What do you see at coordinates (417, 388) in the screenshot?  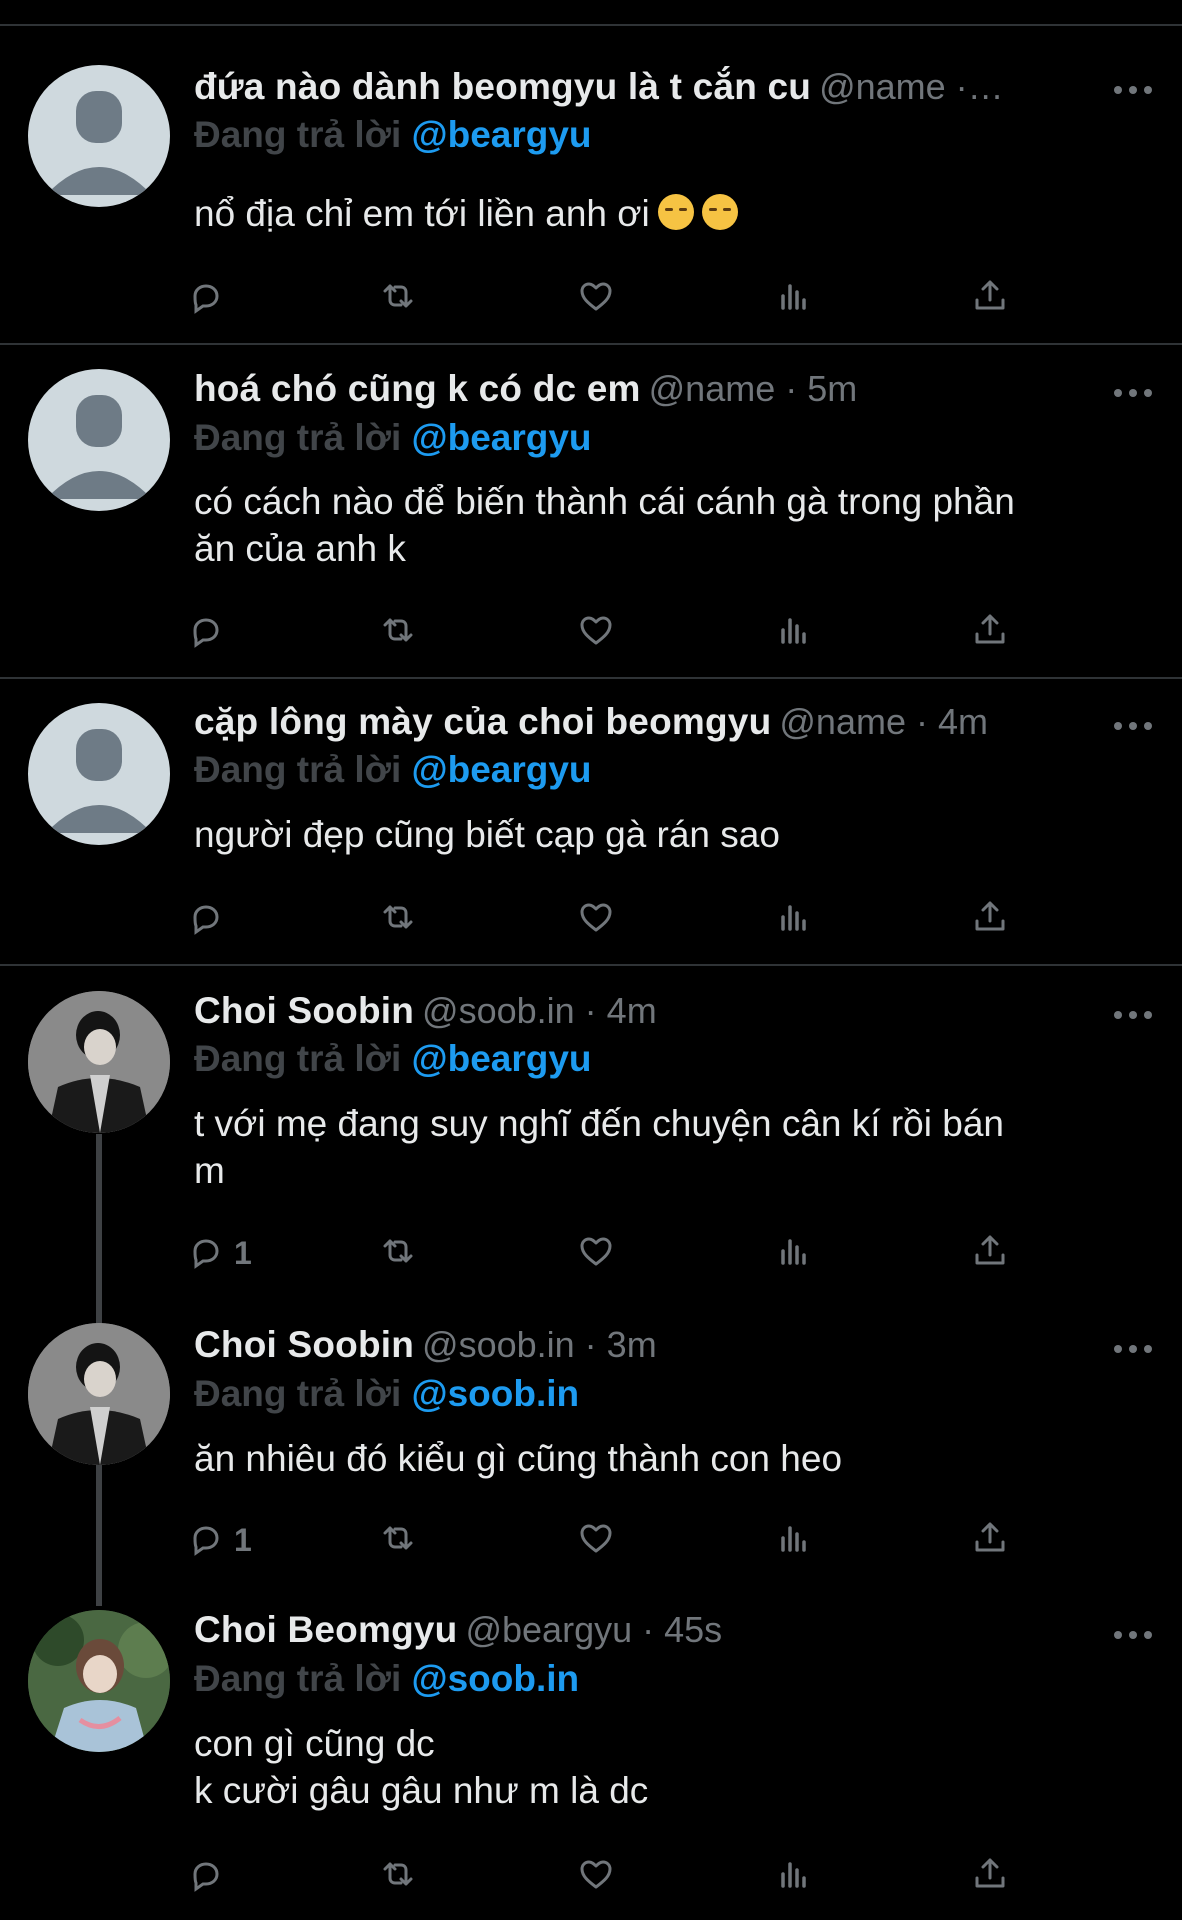 I see `display-name: hoá chó cũng k có dc em` at bounding box center [417, 388].